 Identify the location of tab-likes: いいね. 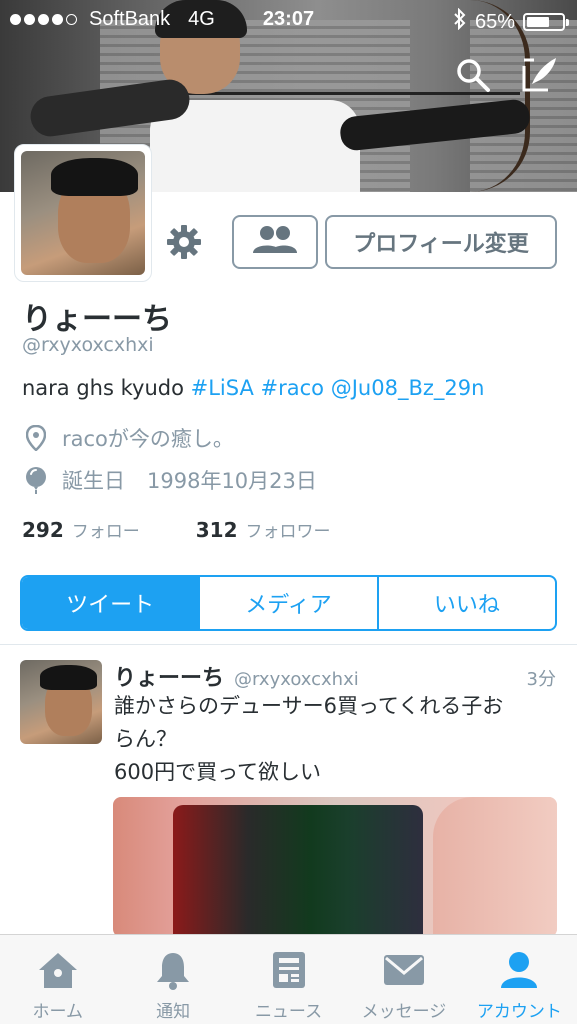
(465, 603).